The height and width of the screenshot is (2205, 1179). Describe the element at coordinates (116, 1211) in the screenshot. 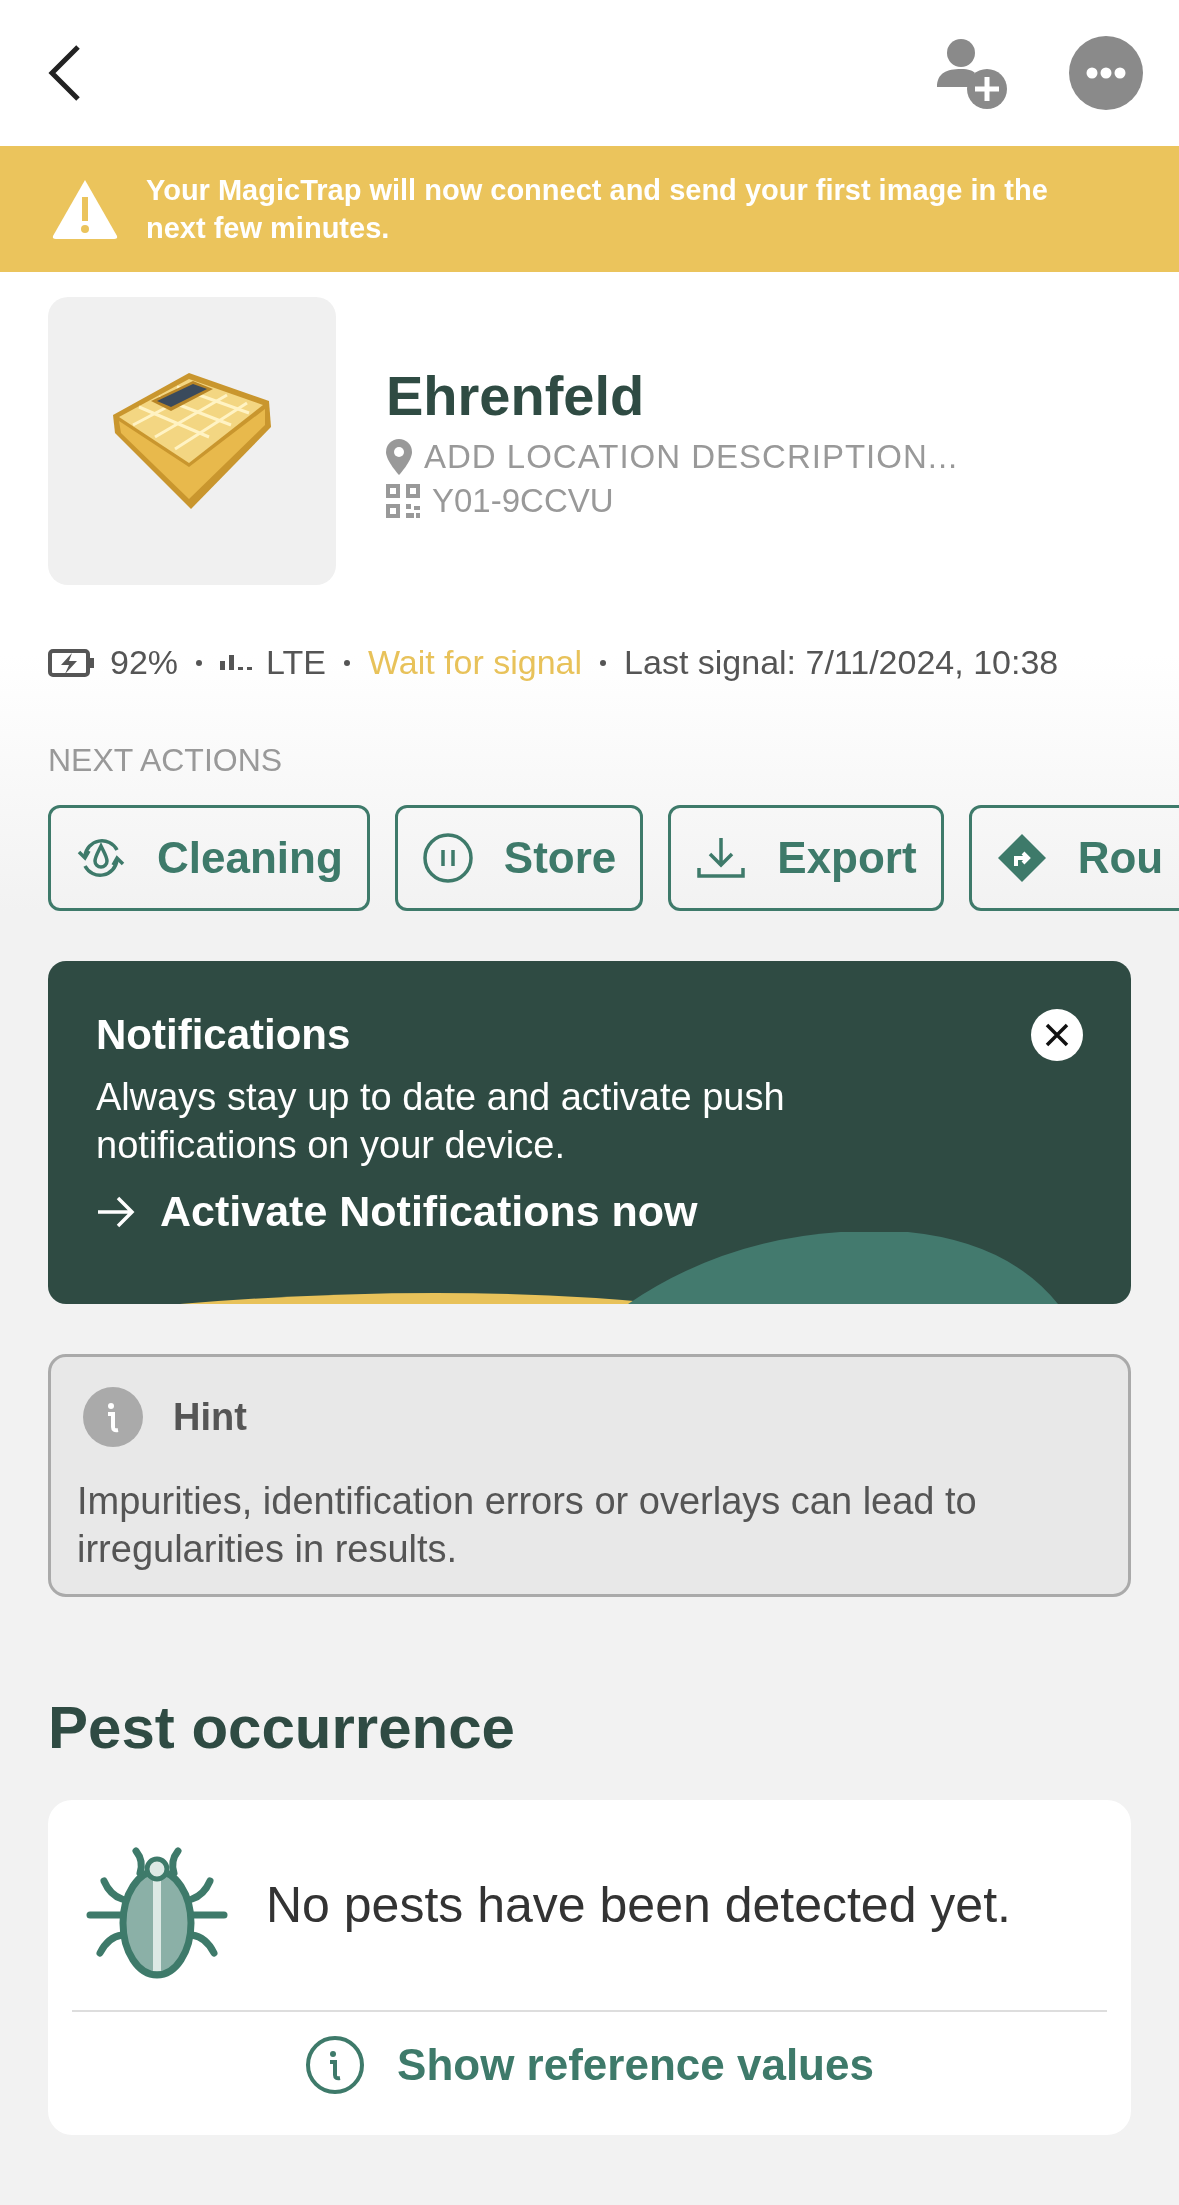

I see `arrow-right-icon` at that location.